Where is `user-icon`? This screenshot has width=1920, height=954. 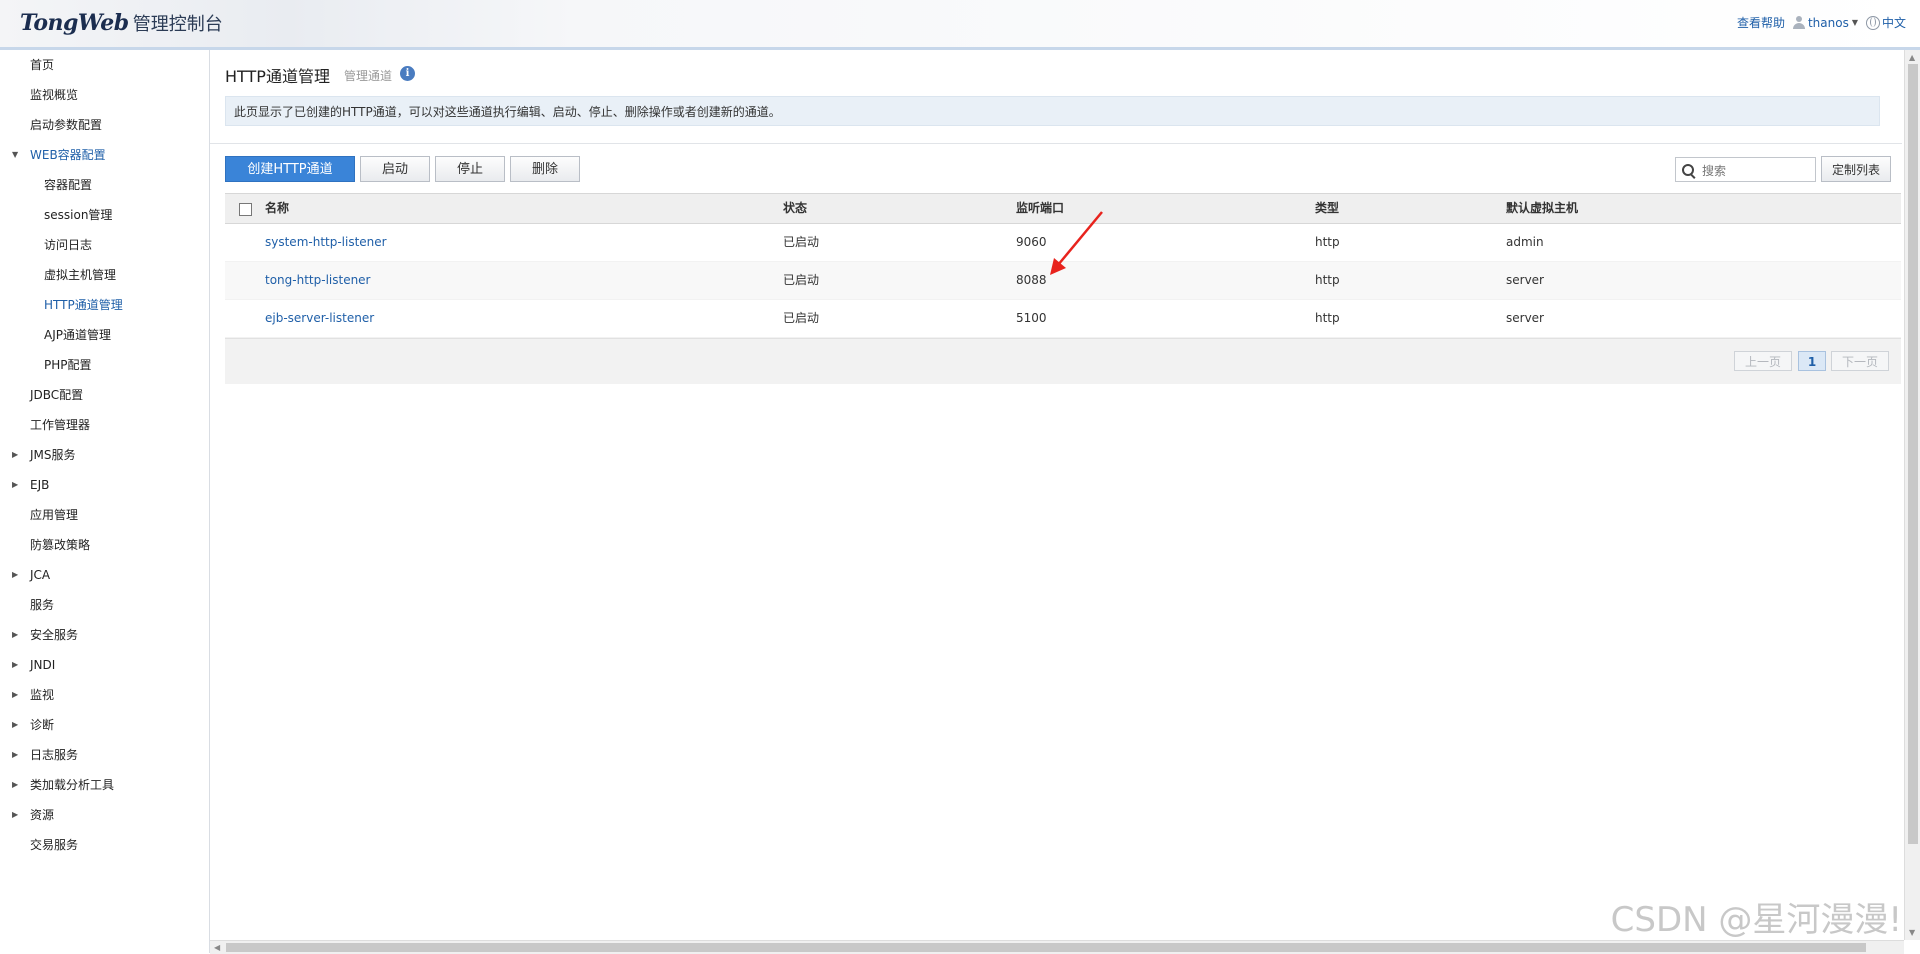
user-icon is located at coordinates (1798, 22).